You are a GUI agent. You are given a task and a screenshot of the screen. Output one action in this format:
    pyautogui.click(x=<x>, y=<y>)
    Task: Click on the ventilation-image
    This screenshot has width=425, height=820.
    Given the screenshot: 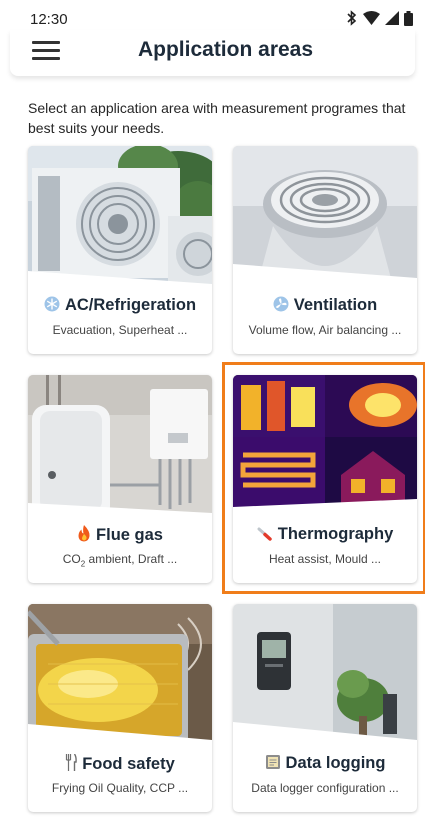 What is the action you would take?
    pyautogui.click(x=325, y=221)
    